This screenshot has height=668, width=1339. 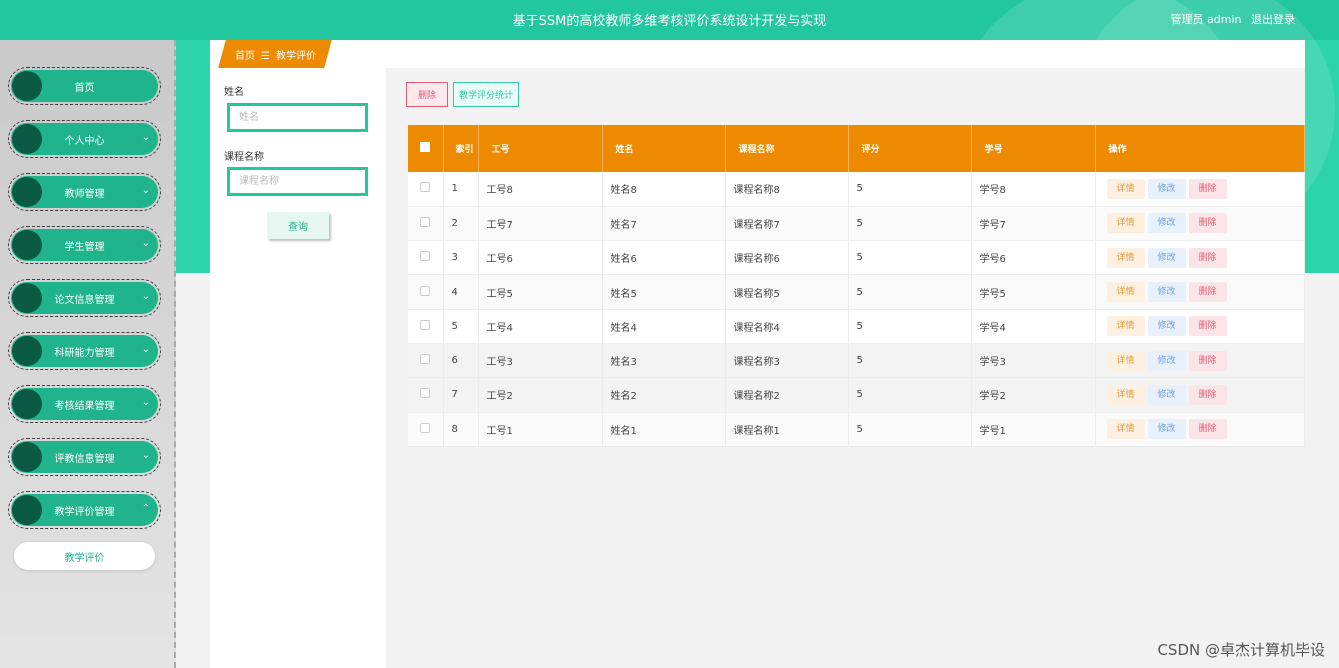 I want to click on cell-name: 姓名4, so click(x=664, y=326).